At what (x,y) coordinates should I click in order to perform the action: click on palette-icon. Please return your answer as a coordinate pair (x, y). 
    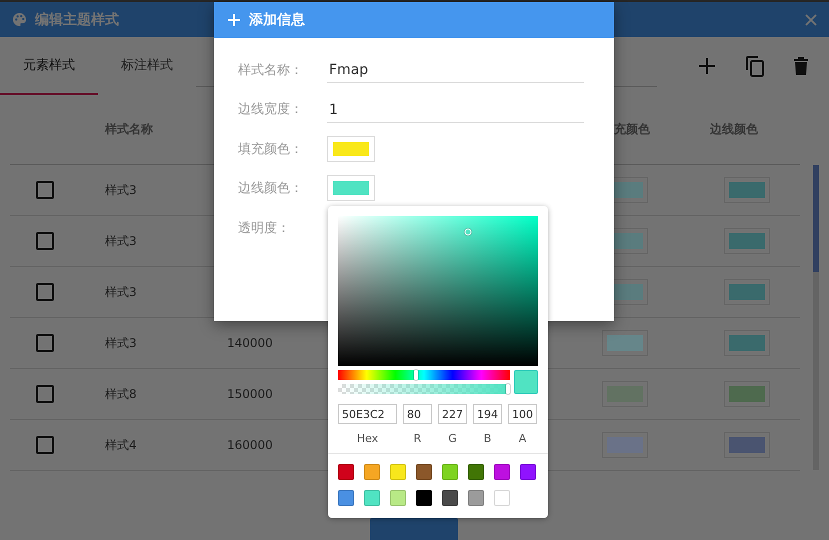
    Looking at the image, I should click on (19, 19).